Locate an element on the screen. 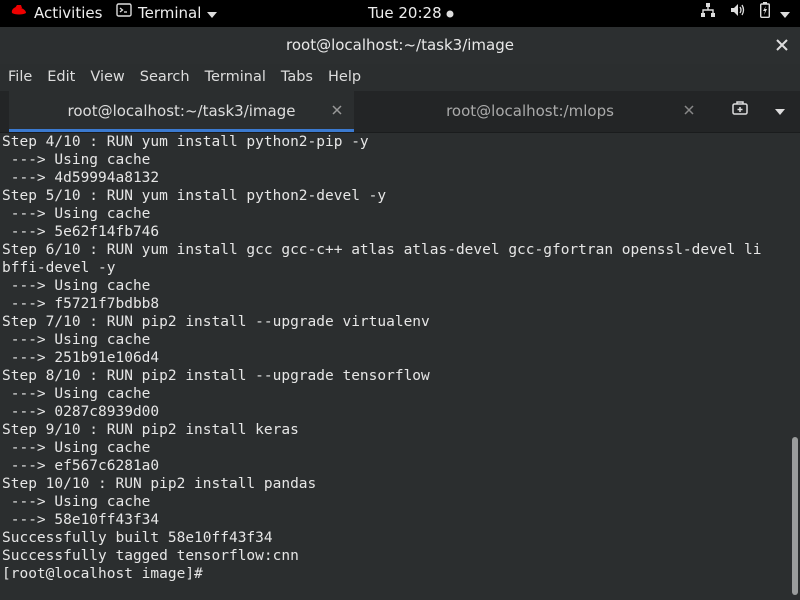 Image resolution: width=800 pixels, height=600 pixels. app-menu-label: Terminal is located at coordinates (170, 13).